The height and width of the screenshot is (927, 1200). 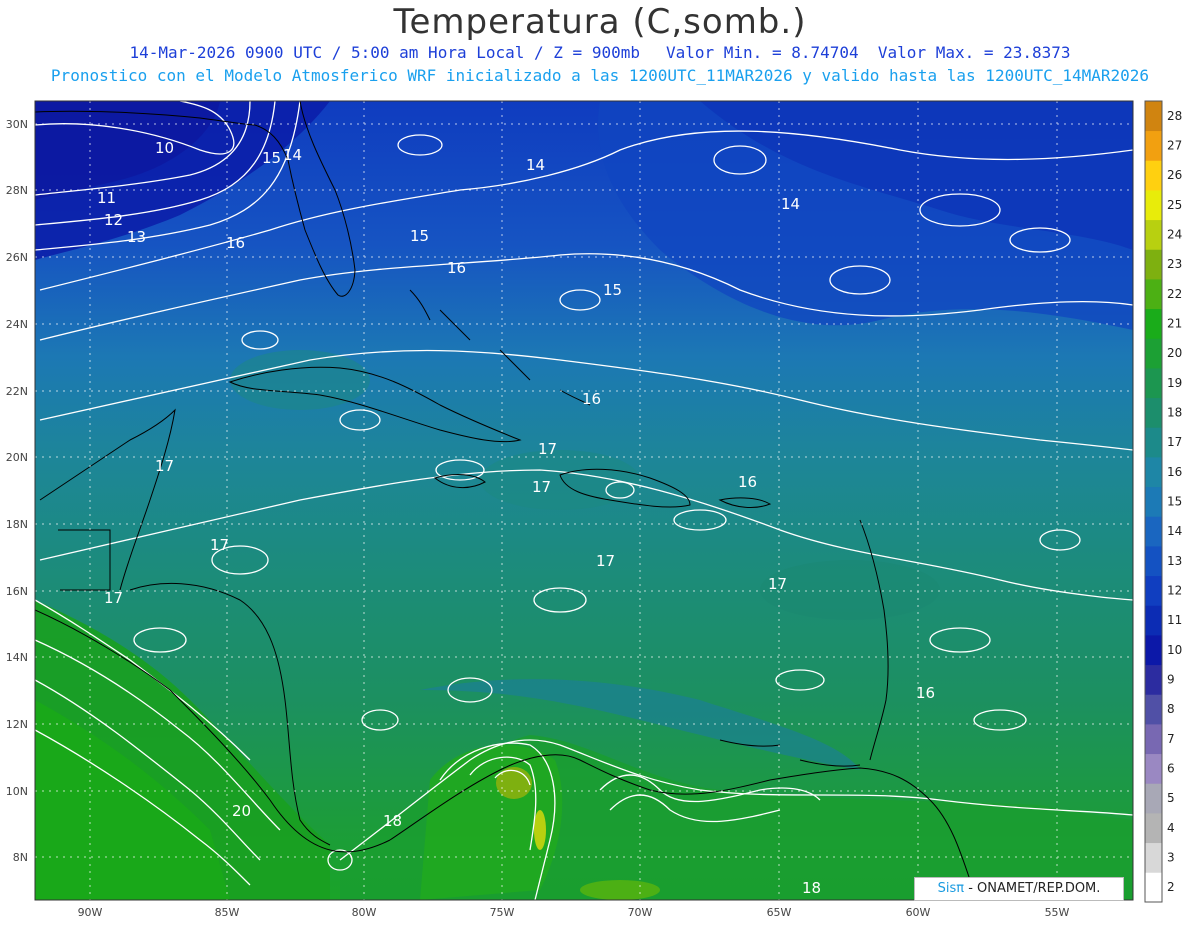 I want to click on colorbar-level-label: 11, so click(x=1174, y=620).